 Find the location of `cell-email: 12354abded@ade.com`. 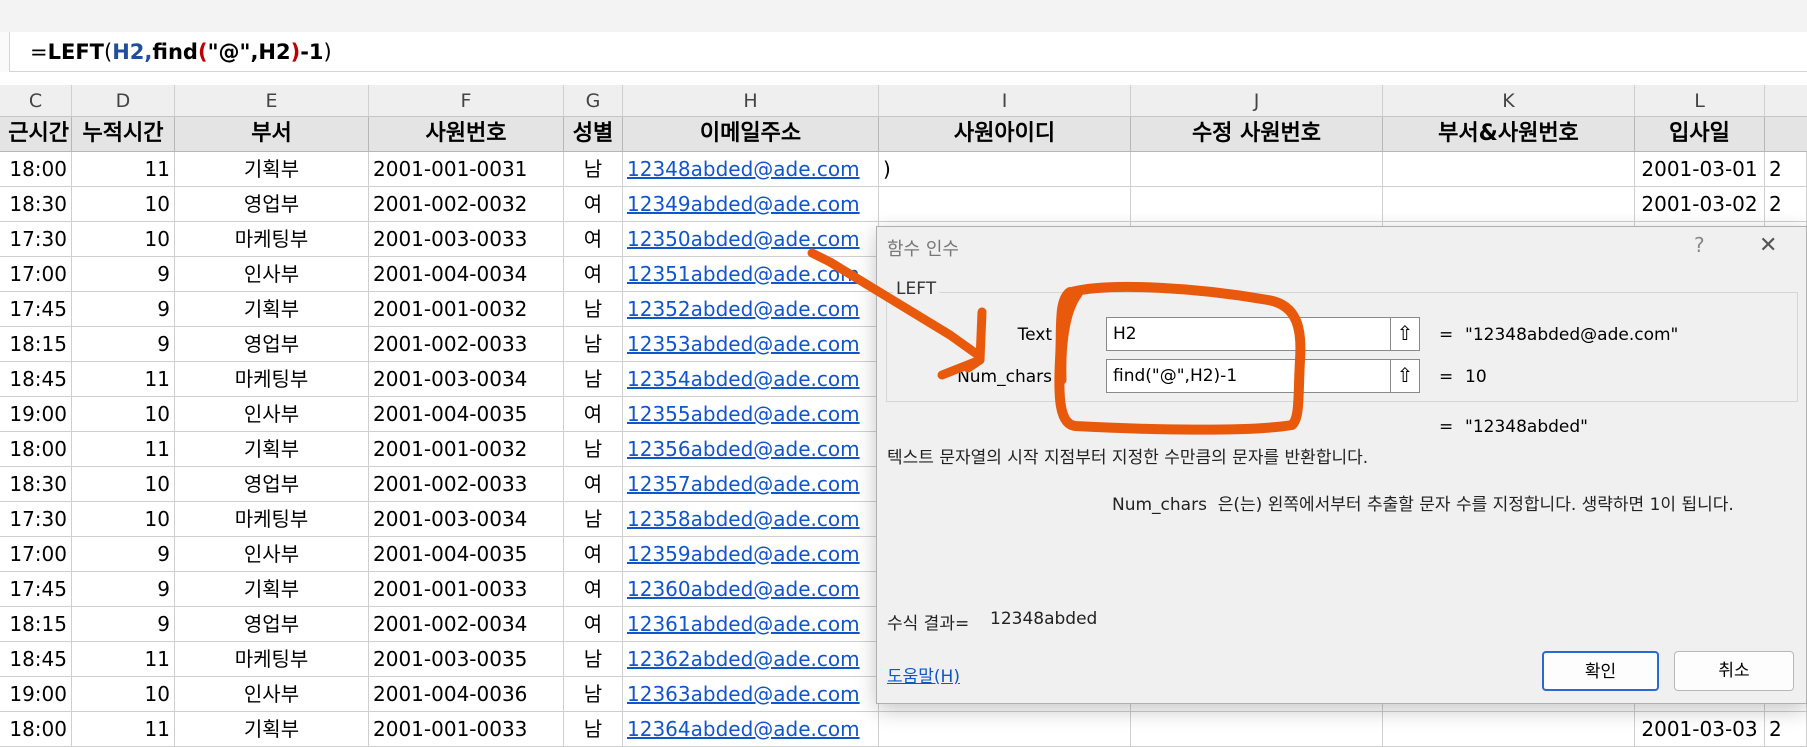

cell-email: 12354abded@ade.com is located at coordinates (751, 379).